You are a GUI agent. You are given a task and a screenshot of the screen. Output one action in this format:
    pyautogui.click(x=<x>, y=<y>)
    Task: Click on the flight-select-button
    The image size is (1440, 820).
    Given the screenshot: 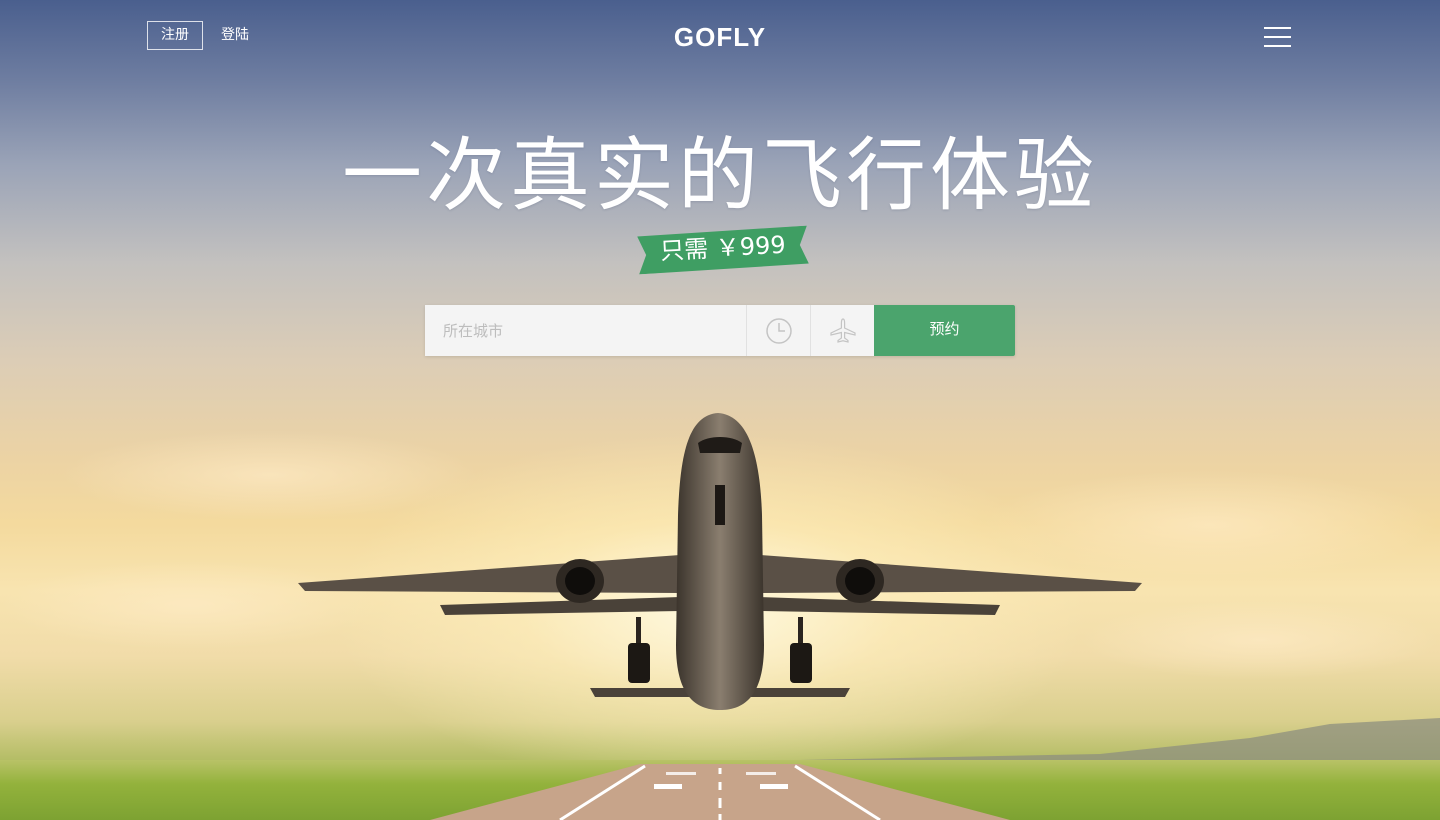 What is the action you would take?
    pyautogui.click(x=842, y=330)
    